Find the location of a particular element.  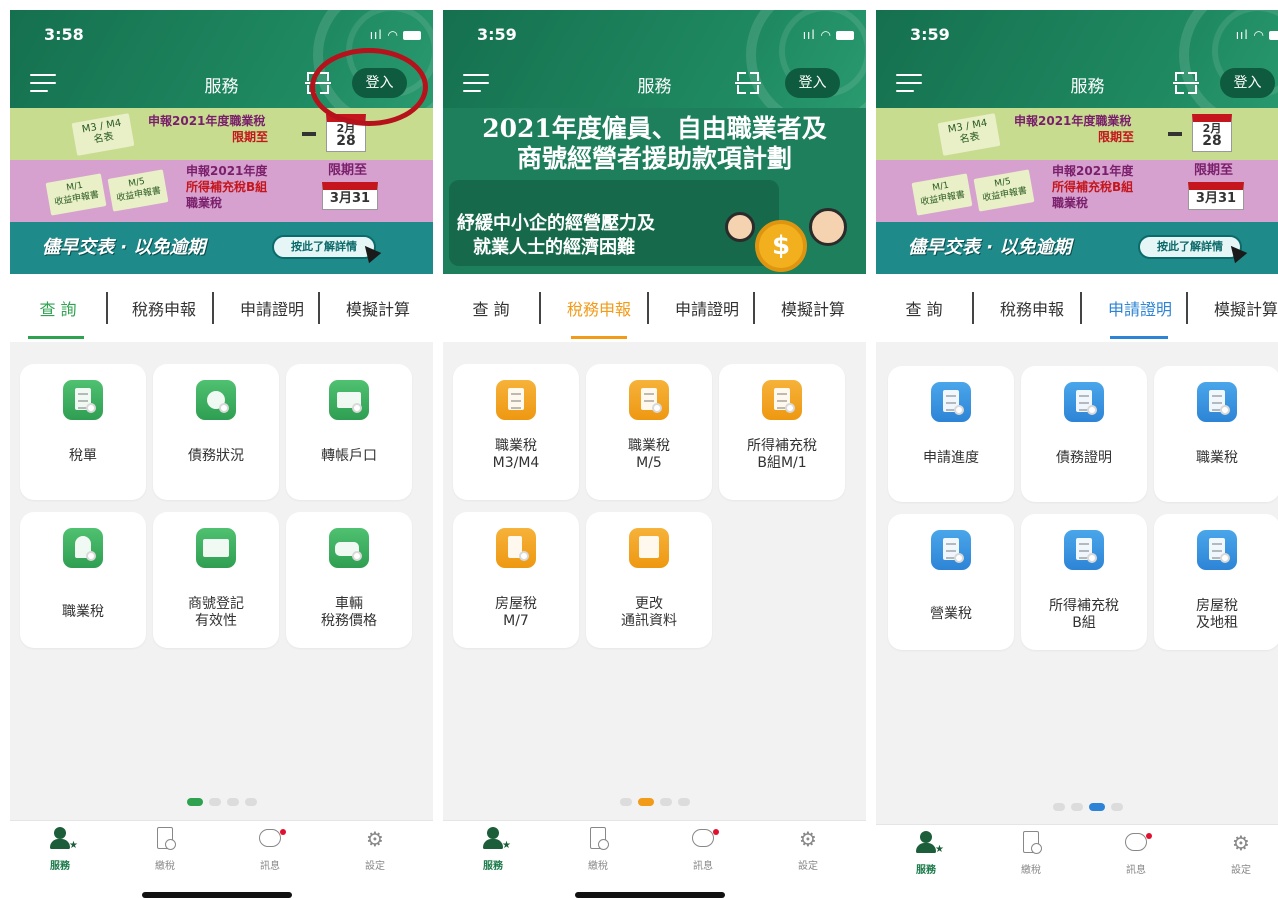

tile-property-tax-m7: 房屋稅 M/7 is located at coordinates (516, 580).